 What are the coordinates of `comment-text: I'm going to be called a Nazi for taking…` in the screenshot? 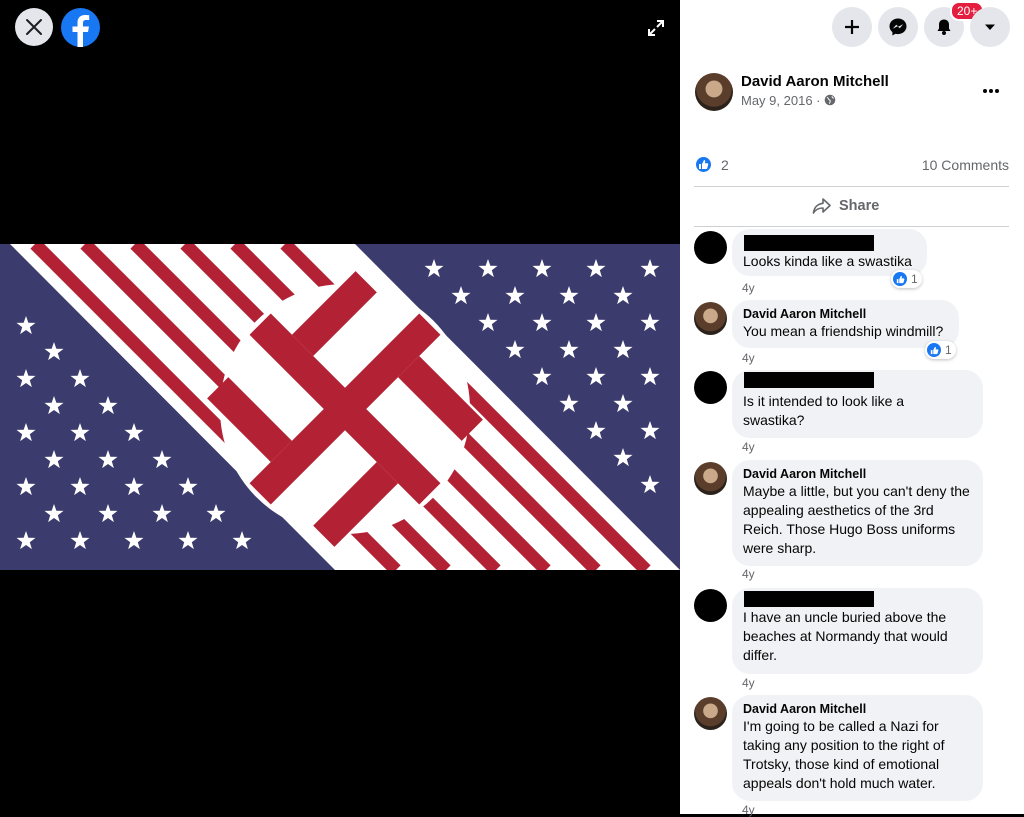 It's located at (844, 754).